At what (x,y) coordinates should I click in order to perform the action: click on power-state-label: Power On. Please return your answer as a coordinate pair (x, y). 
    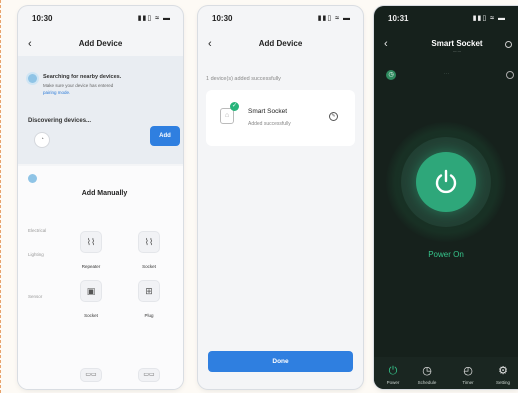
    Looking at the image, I should click on (446, 254).